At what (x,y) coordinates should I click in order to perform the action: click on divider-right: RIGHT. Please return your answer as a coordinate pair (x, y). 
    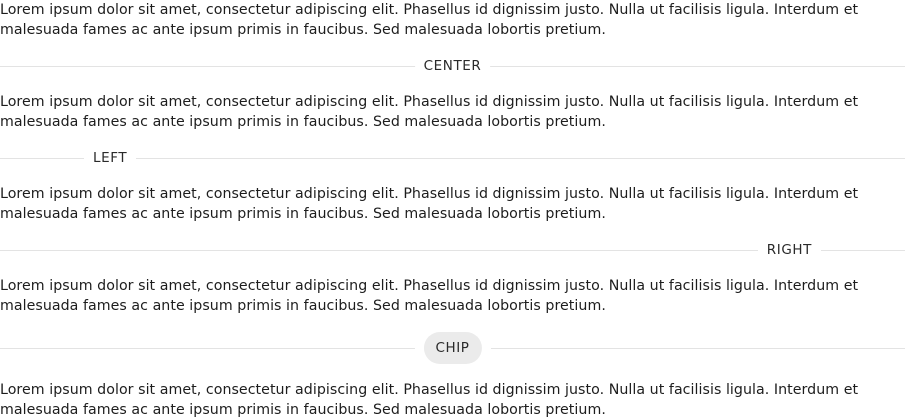
    Looking at the image, I should click on (452, 250).